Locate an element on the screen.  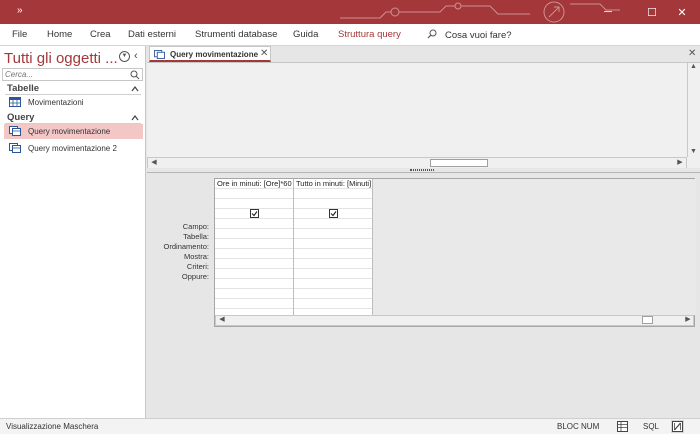
tell-me-box: Cosa vuoi fare? is located at coordinates (469, 35).